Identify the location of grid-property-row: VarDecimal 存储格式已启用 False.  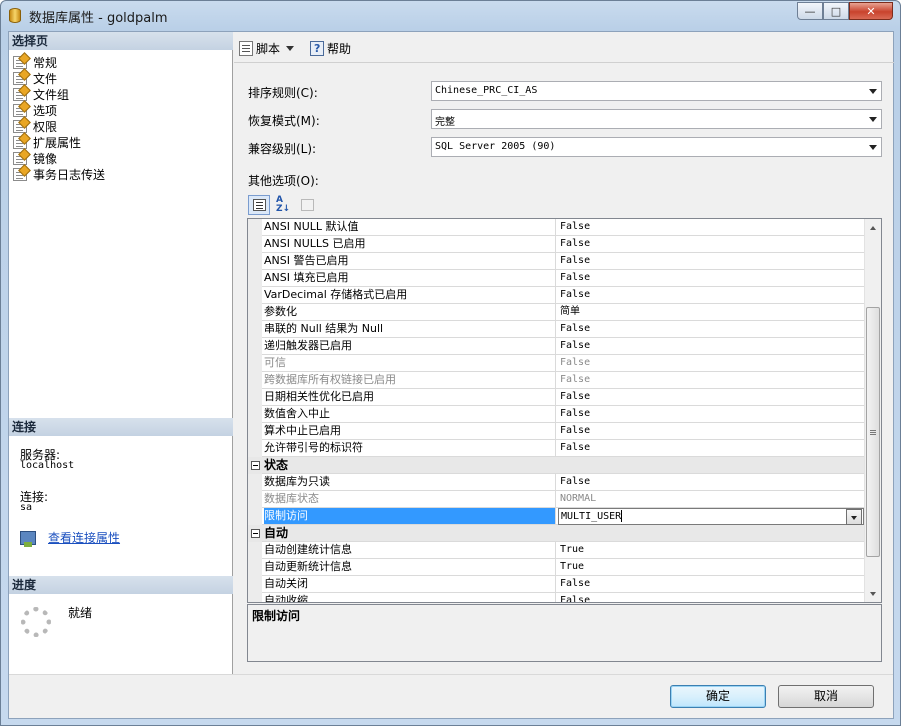
(556, 295).